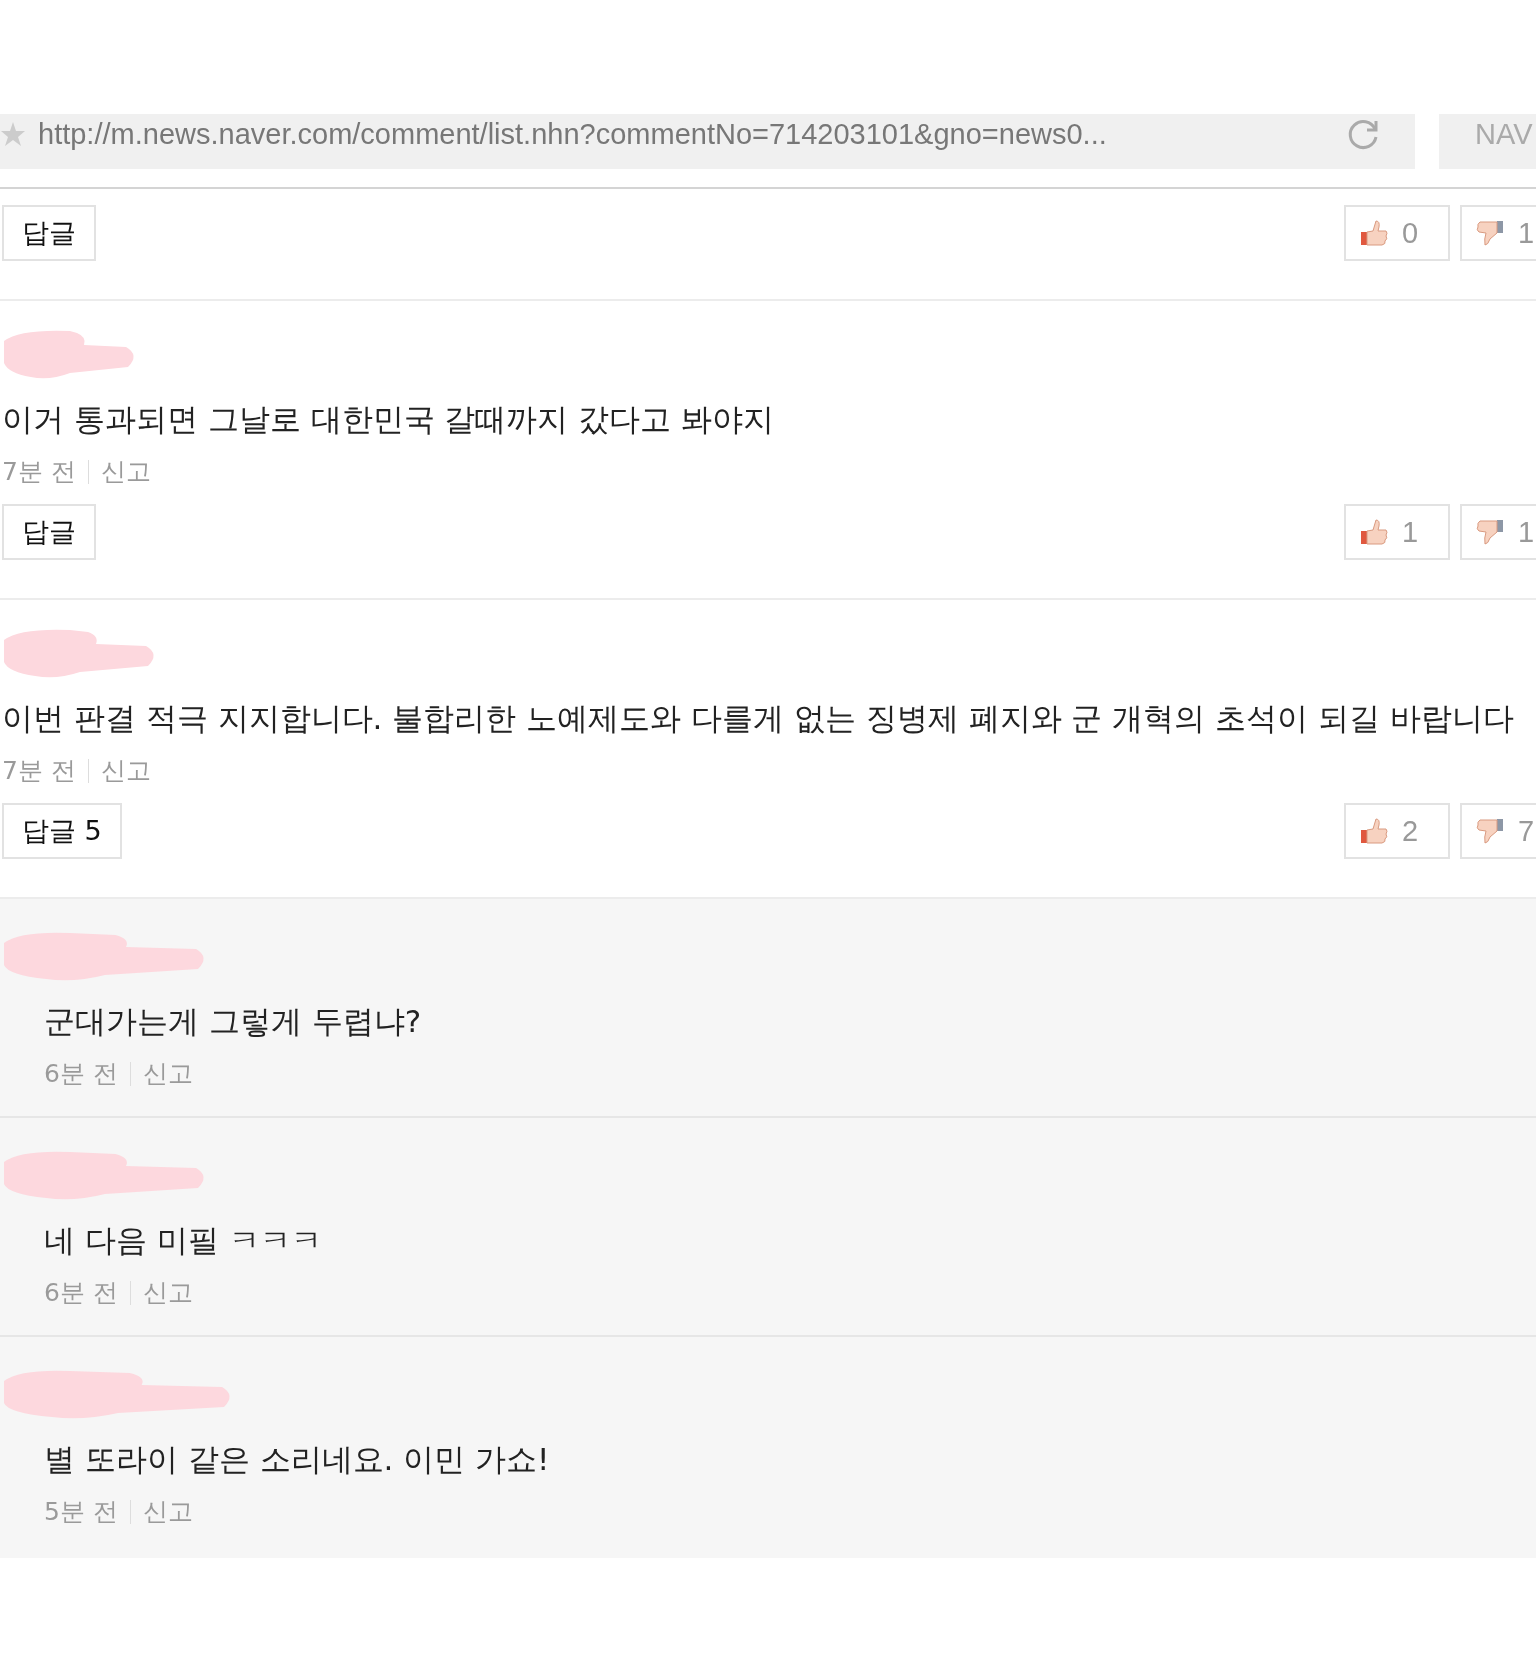  What do you see at coordinates (62, 831) in the screenshot?
I see `reply-button: 답글 5` at bounding box center [62, 831].